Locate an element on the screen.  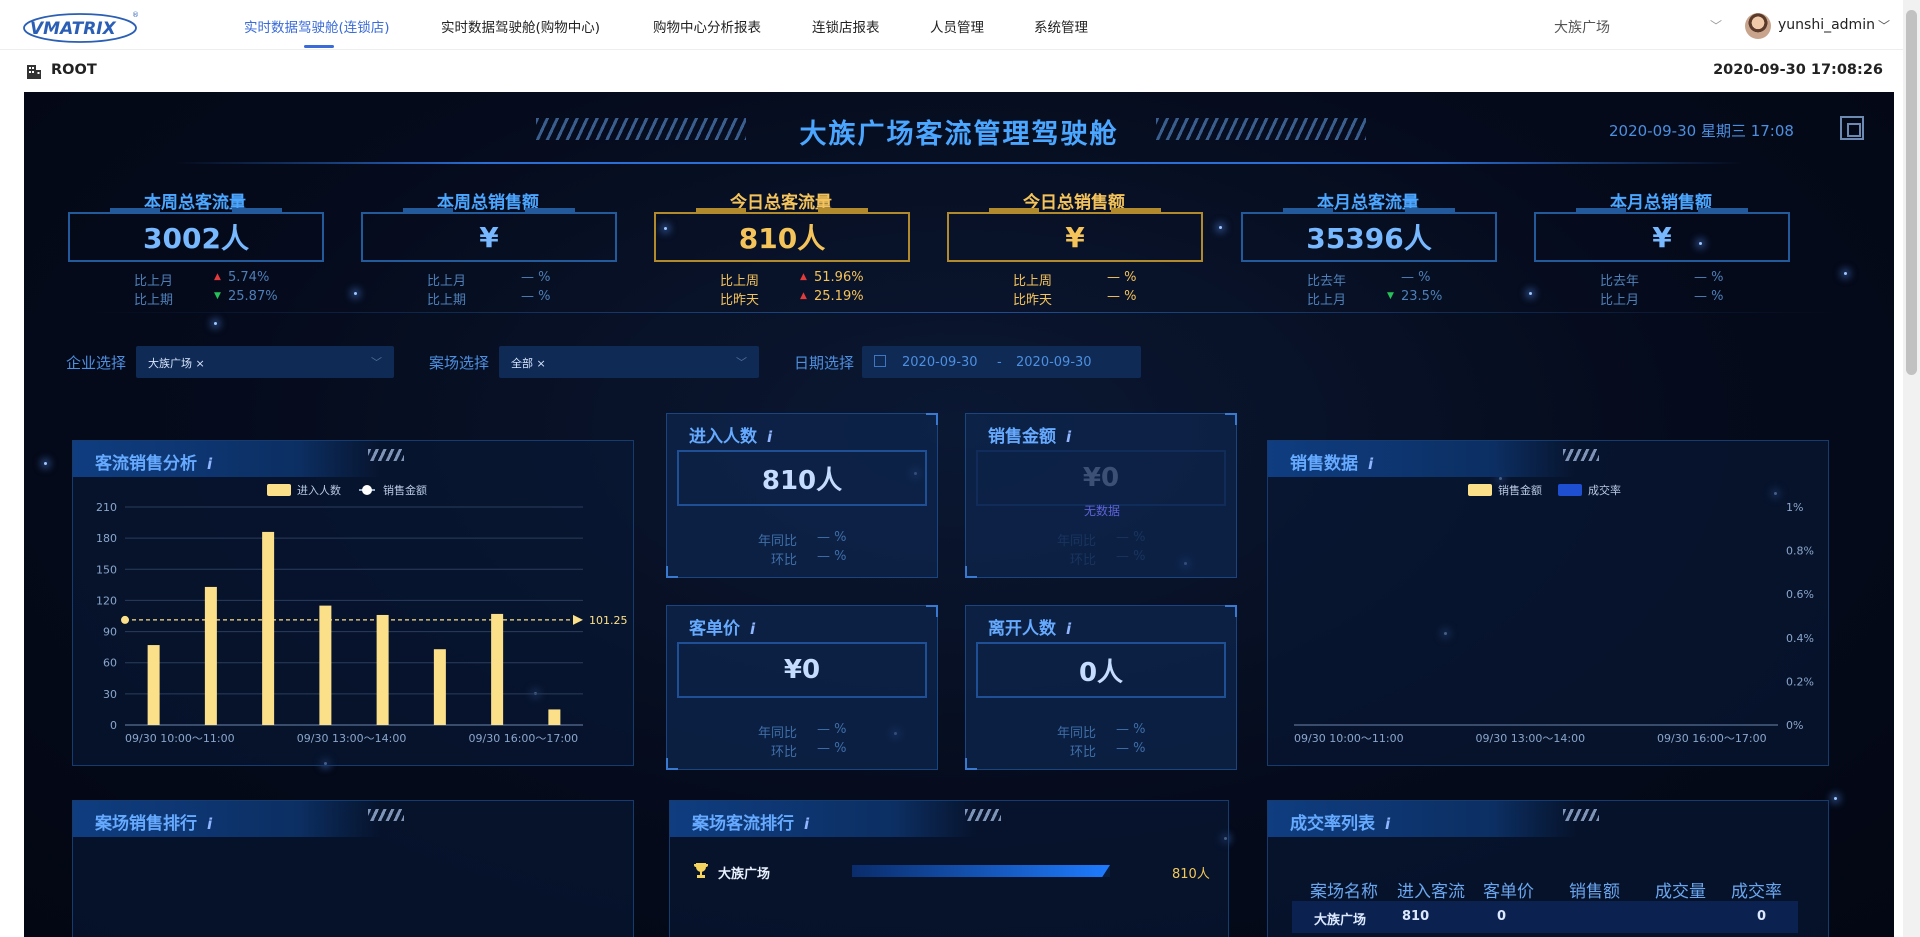
y-right-tick-label: 0.8% is located at coordinates (1800, 551).